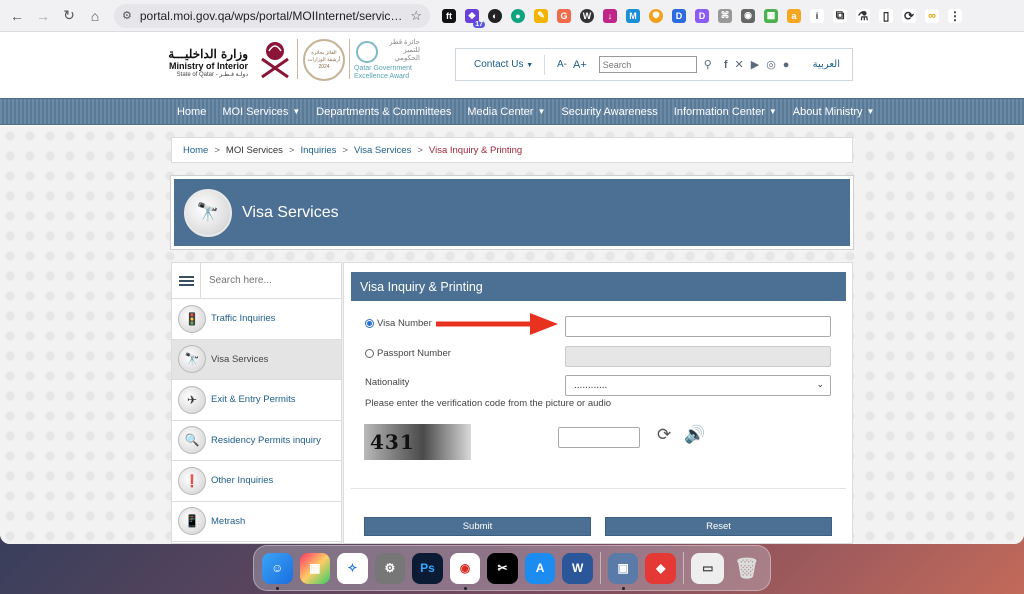  Describe the element at coordinates (562, 64) in the screenshot. I see `font-decrease-button: A-` at that location.